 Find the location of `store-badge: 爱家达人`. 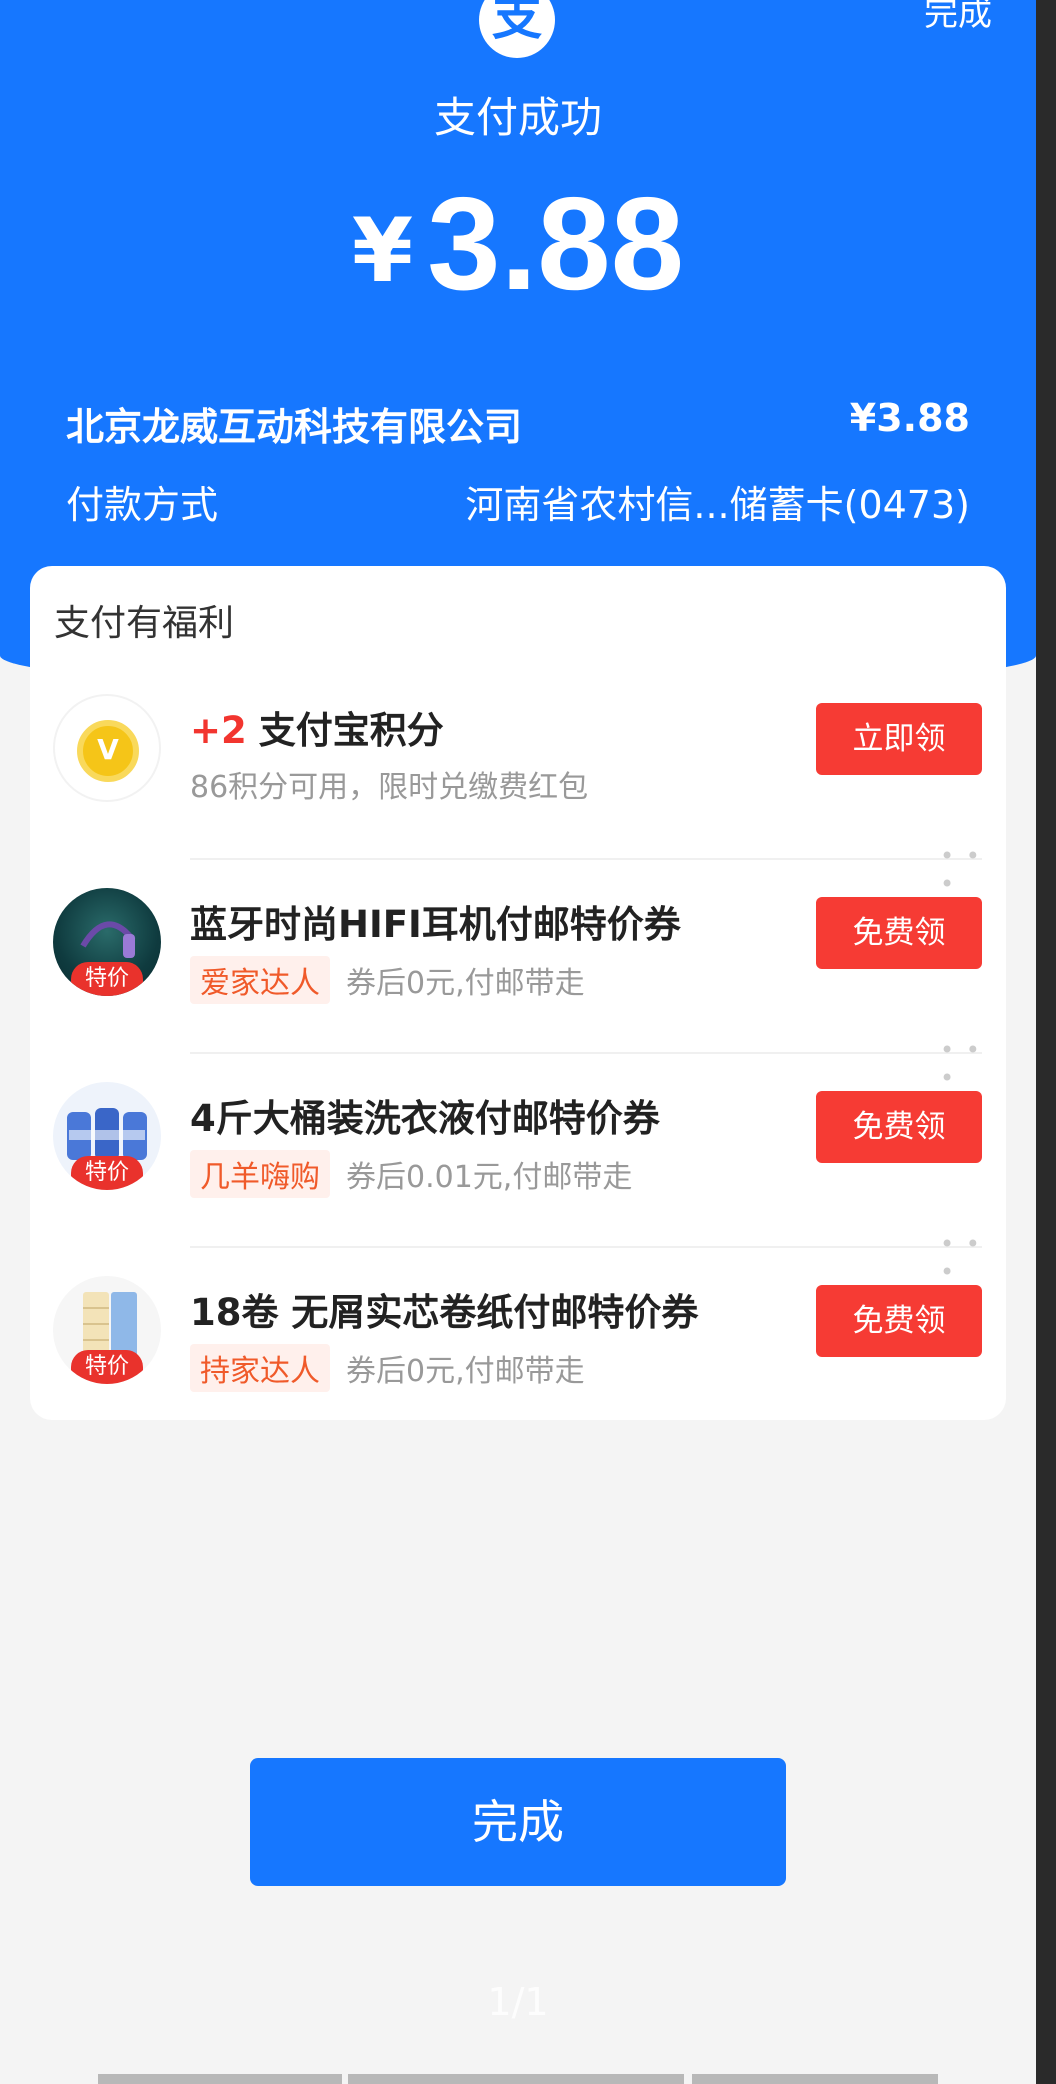

store-badge: 爱家达人 is located at coordinates (260, 980).